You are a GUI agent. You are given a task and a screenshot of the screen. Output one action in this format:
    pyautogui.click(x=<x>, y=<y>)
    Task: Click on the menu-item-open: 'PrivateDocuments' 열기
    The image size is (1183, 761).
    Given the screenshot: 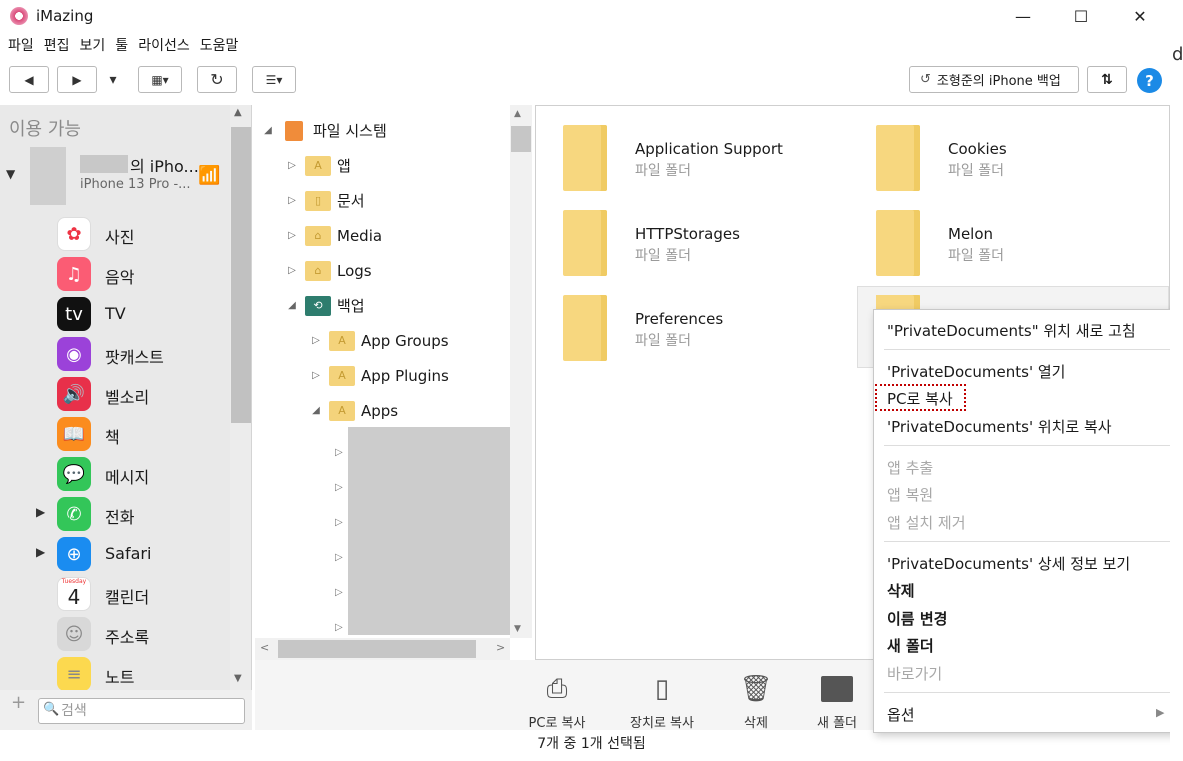 What is the action you would take?
    pyautogui.click(x=976, y=371)
    